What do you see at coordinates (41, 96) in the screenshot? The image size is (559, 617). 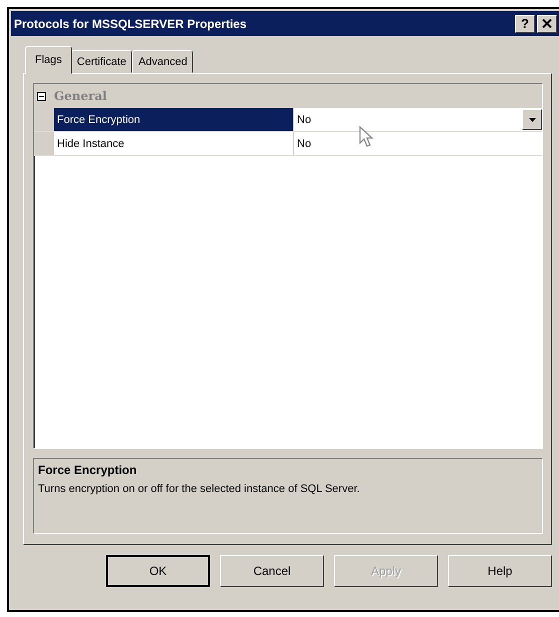 I see `collapse-icon` at bounding box center [41, 96].